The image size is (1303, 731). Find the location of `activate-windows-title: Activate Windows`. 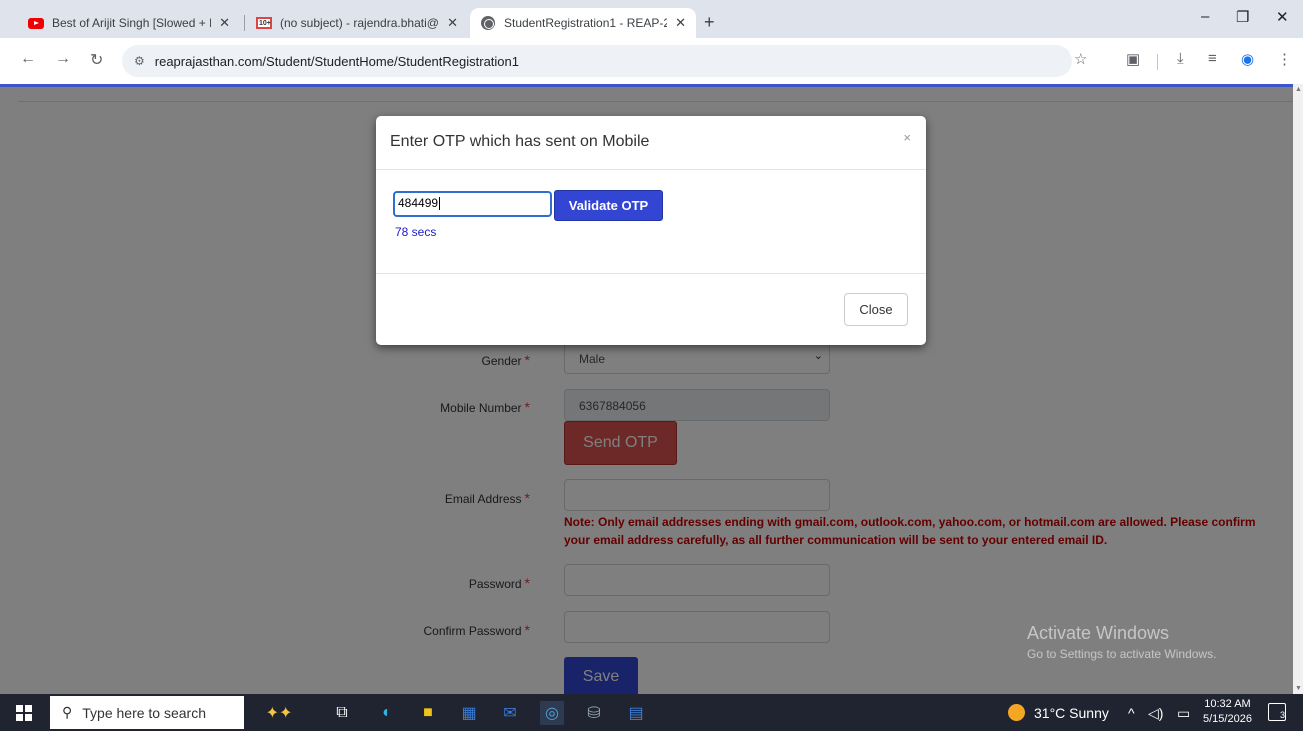

activate-windows-title: Activate Windows is located at coordinates (1098, 633).